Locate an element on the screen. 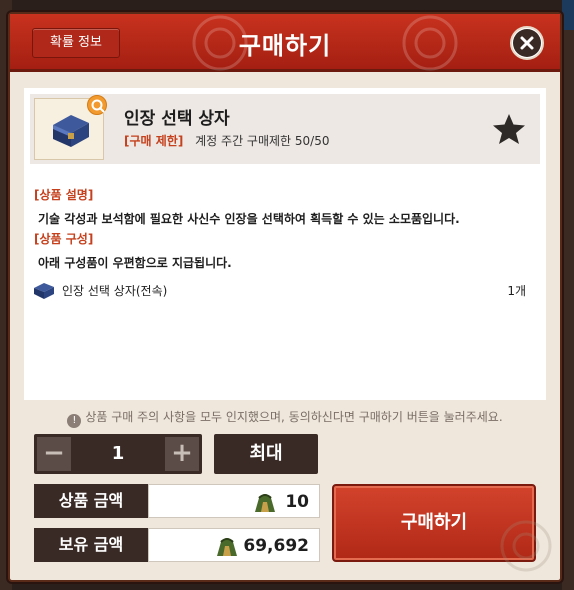  modal-title: 구매하기 is located at coordinates (285, 46).